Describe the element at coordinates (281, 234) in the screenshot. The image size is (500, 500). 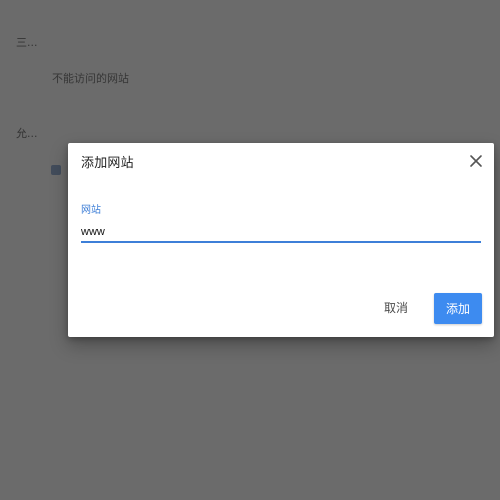
I see `website-input` at that location.